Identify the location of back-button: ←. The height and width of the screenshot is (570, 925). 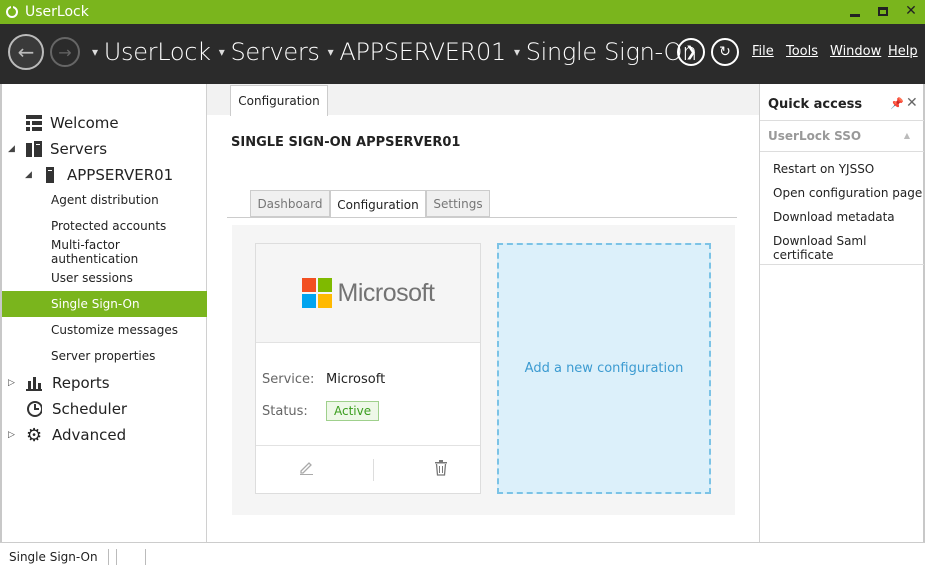
(26, 52).